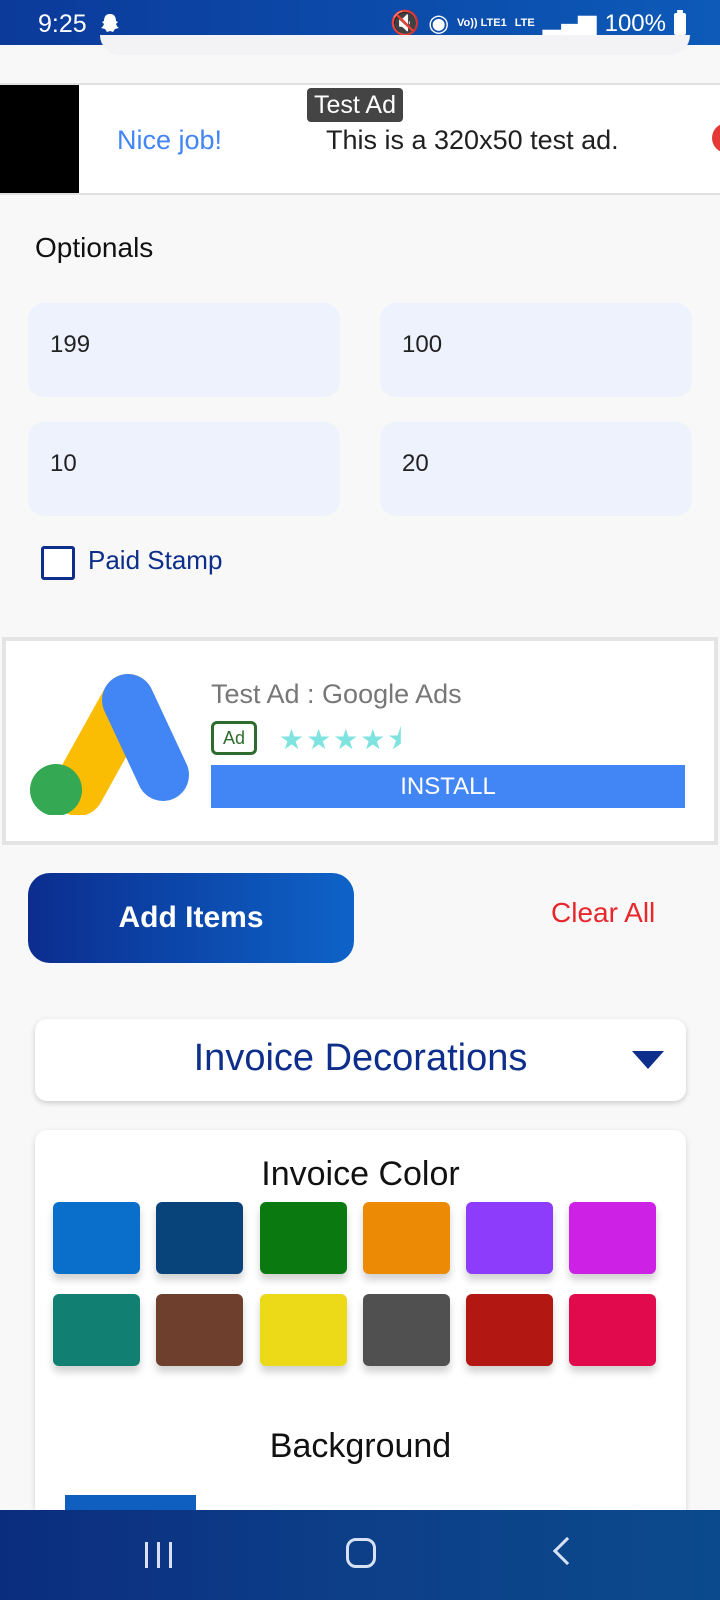 The image size is (720, 1600). What do you see at coordinates (635, 23) in the screenshot?
I see `battery-percent: 100%` at bounding box center [635, 23].